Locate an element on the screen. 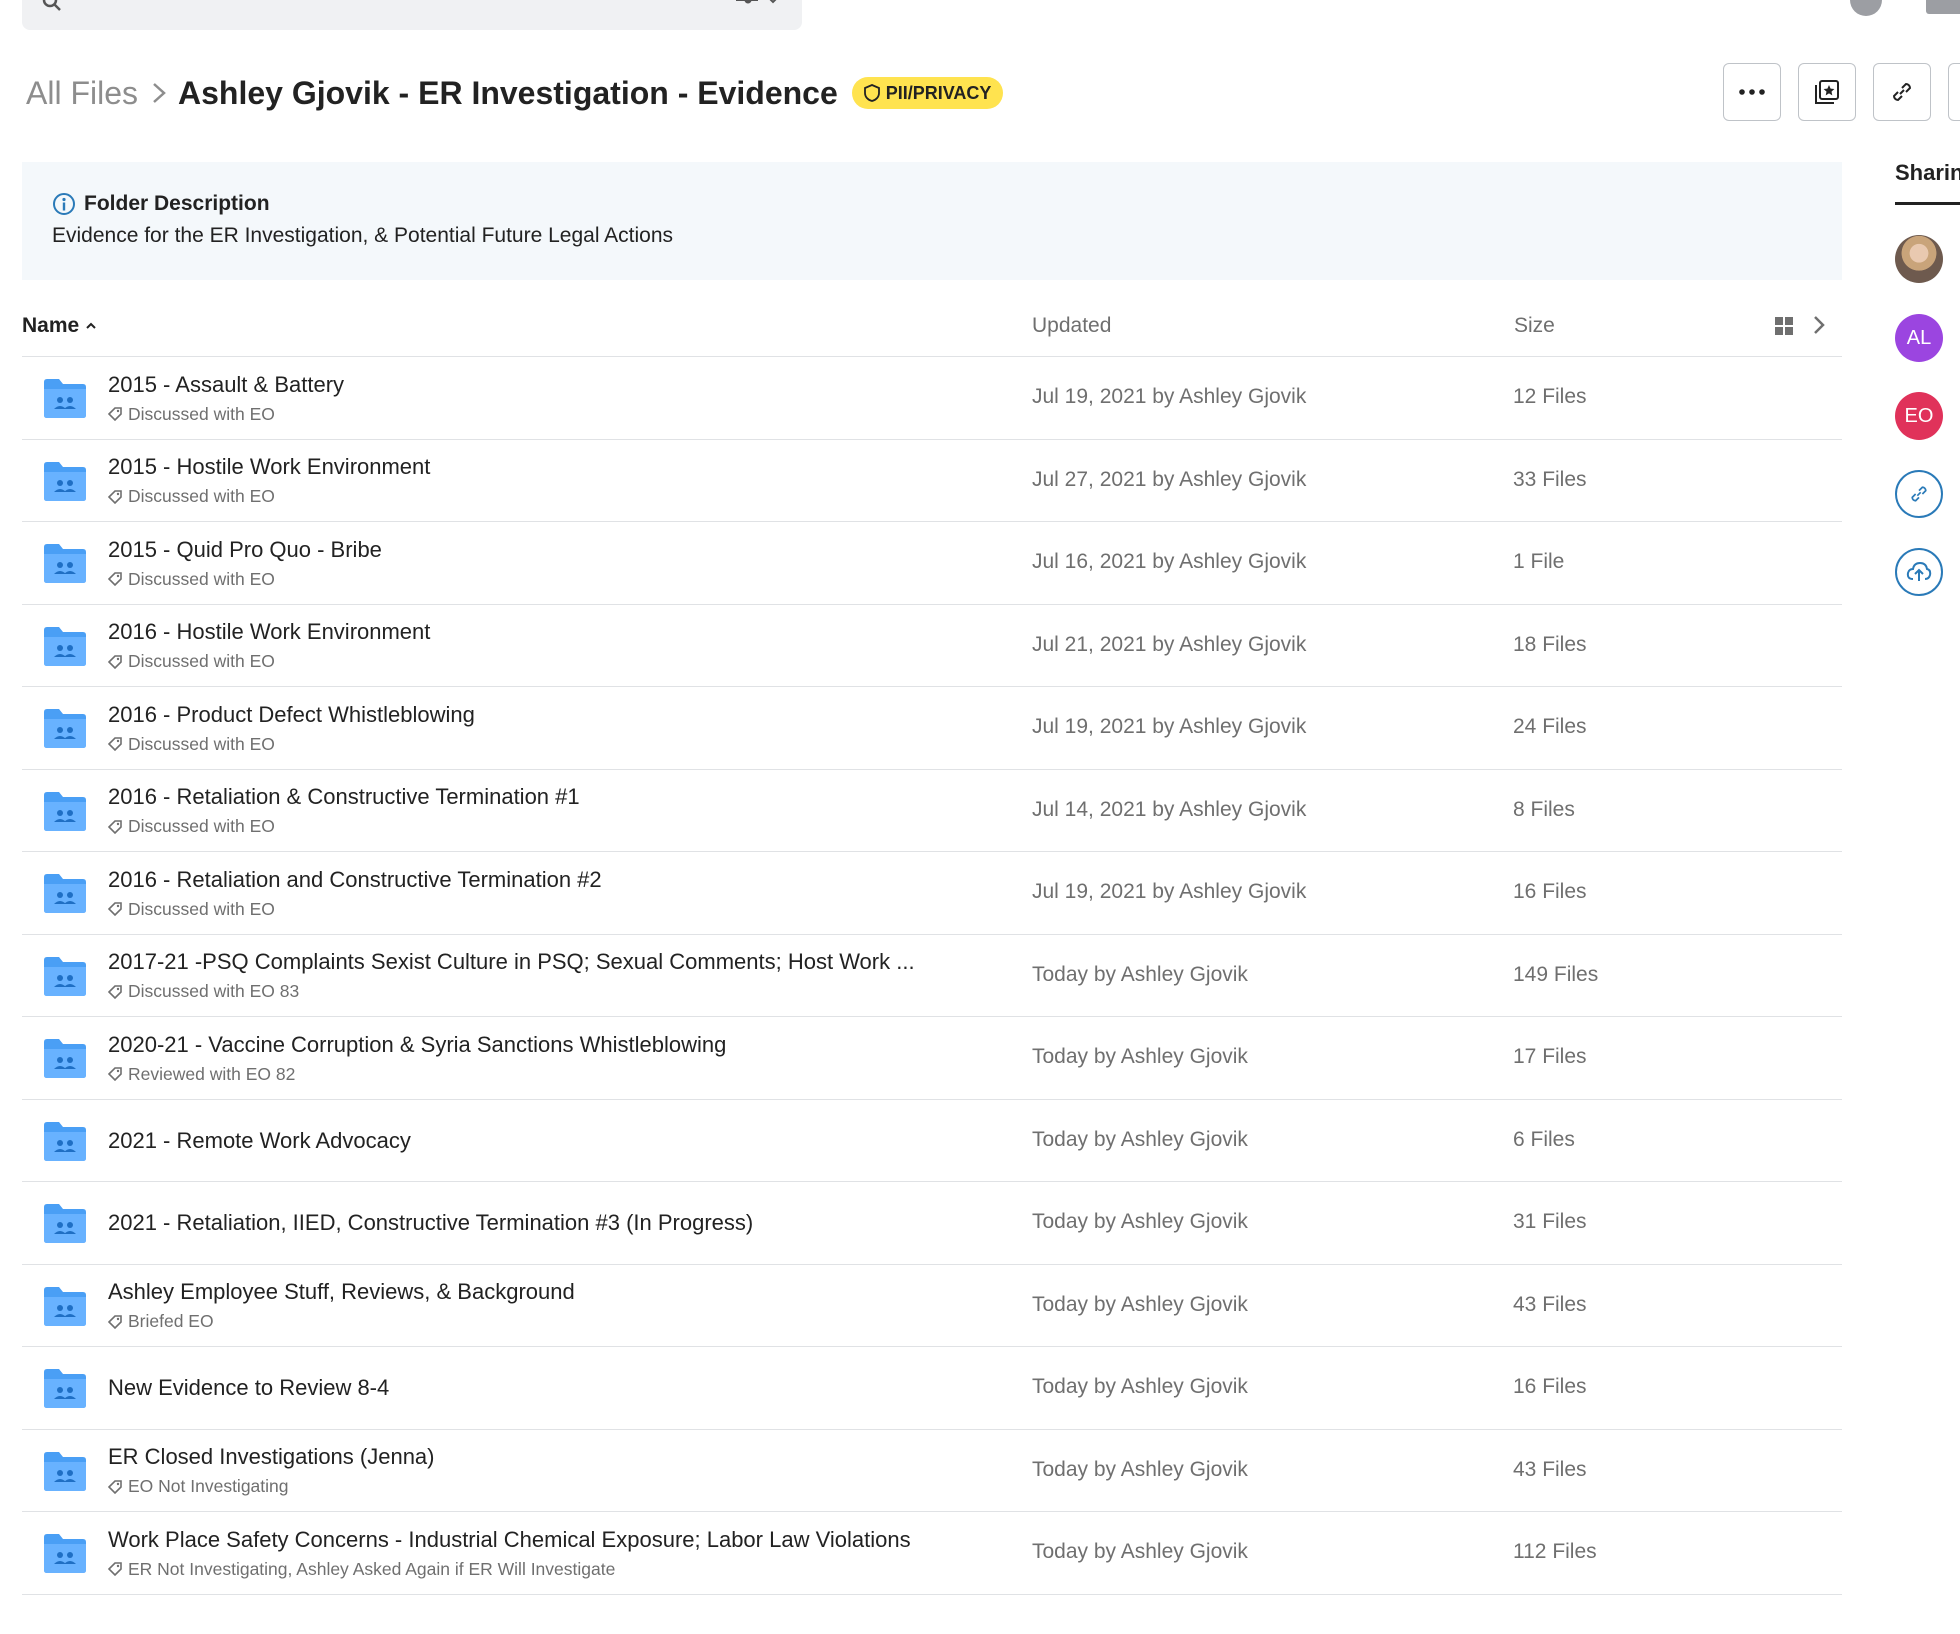 The height and width of the screenshot is (1634, 1960). row-name-cell: 2021 - Remote Work Advocacy is located at coordinates (259, 1141).